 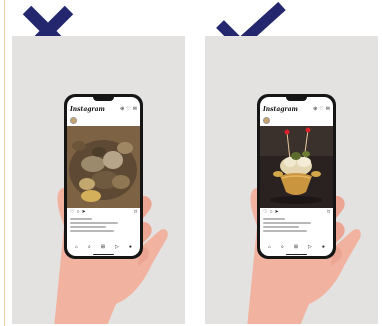 I want to click on edge-line, so click(x=4, y=163).